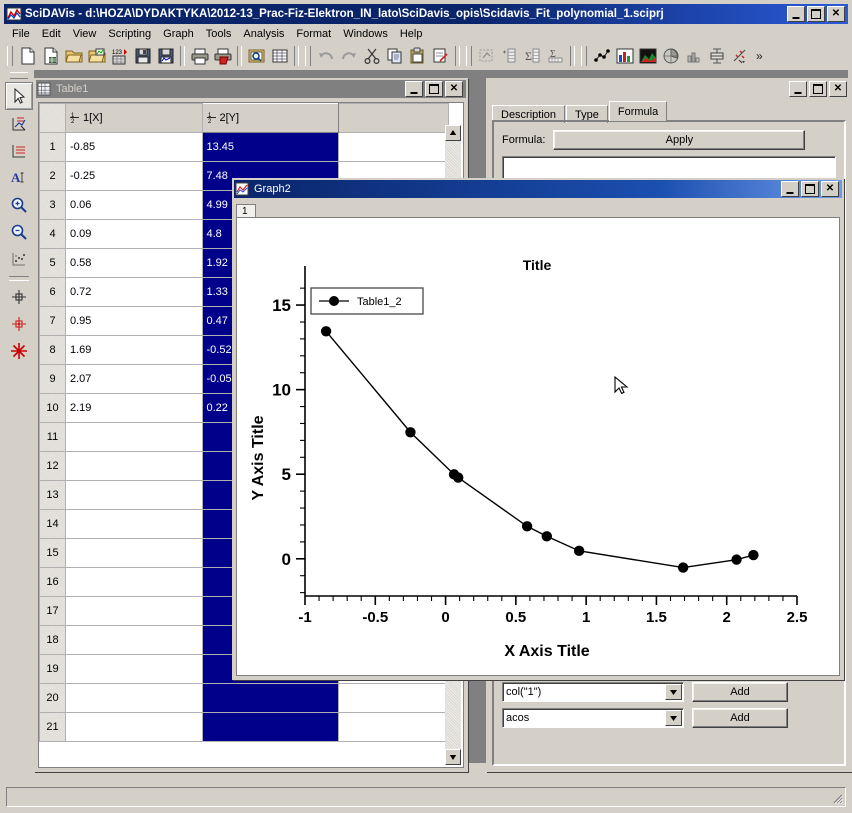 The height and width of the screenshot is (813, 852). What do you see at coordinates (371, 56) in the screenshot?
I see `cut-icon` at bounding box center [371, 56].